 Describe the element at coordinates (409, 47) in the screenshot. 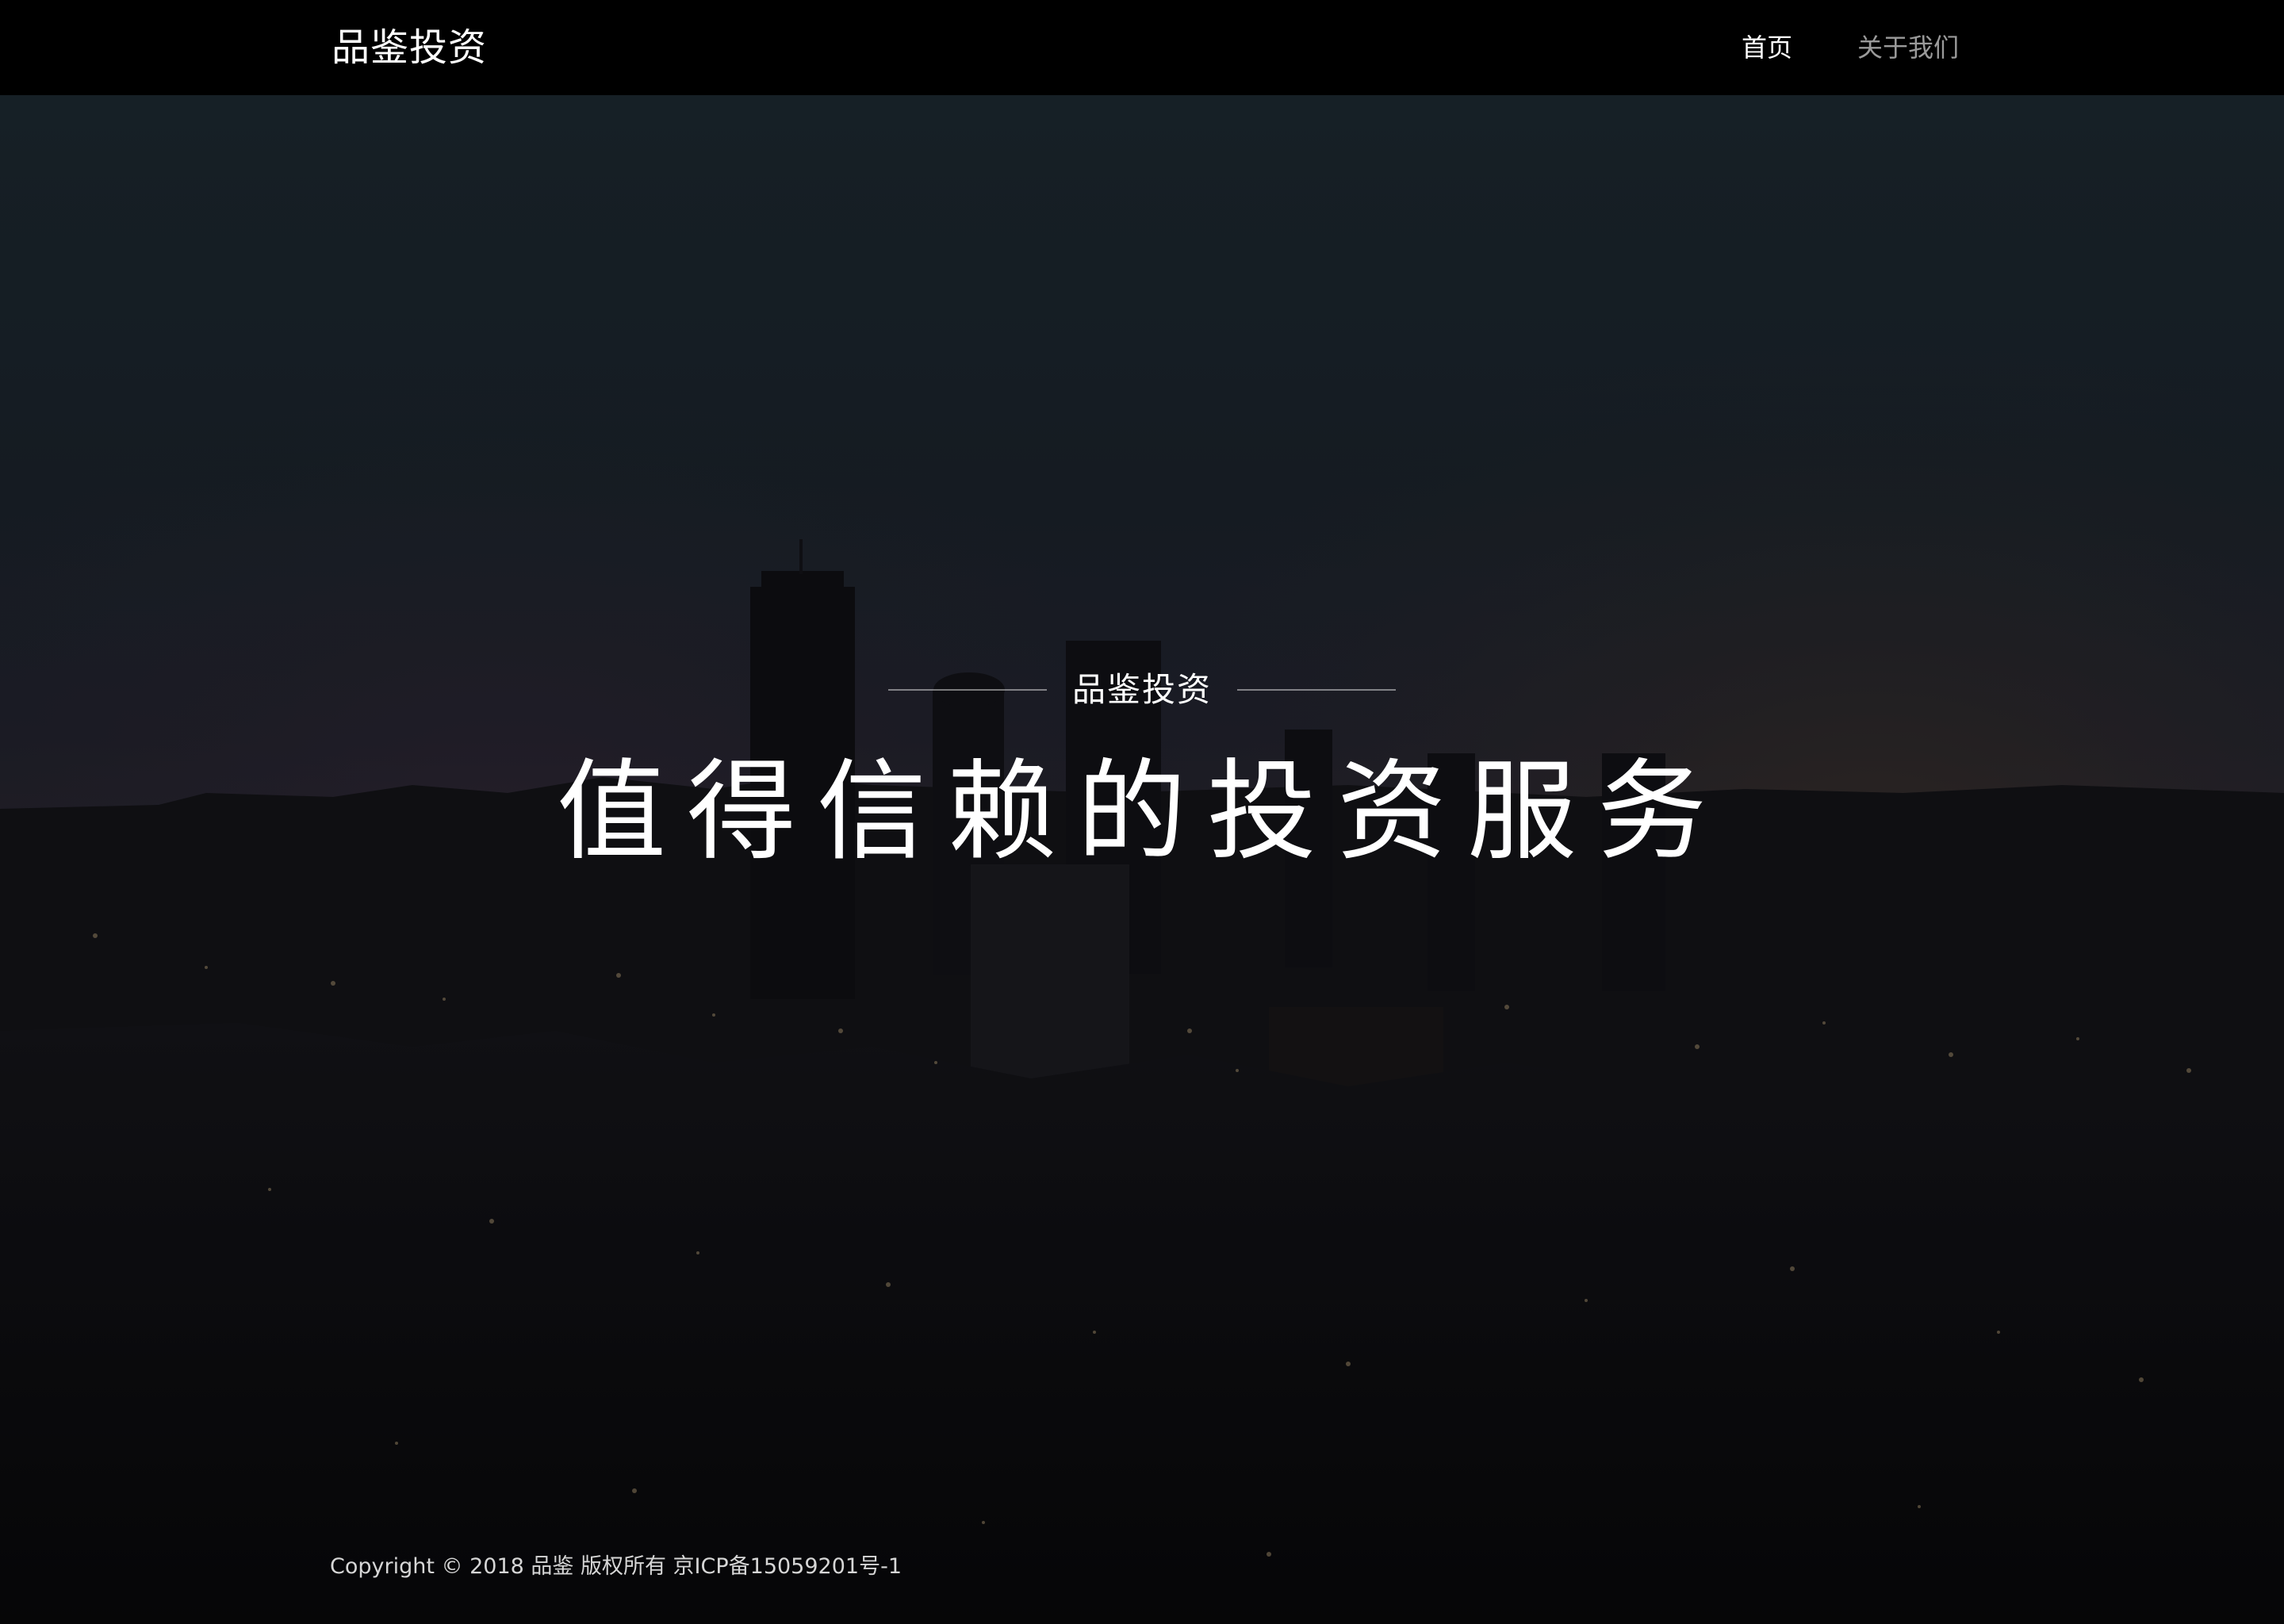

I see `brand-logo: 品鉴投资` at that location.